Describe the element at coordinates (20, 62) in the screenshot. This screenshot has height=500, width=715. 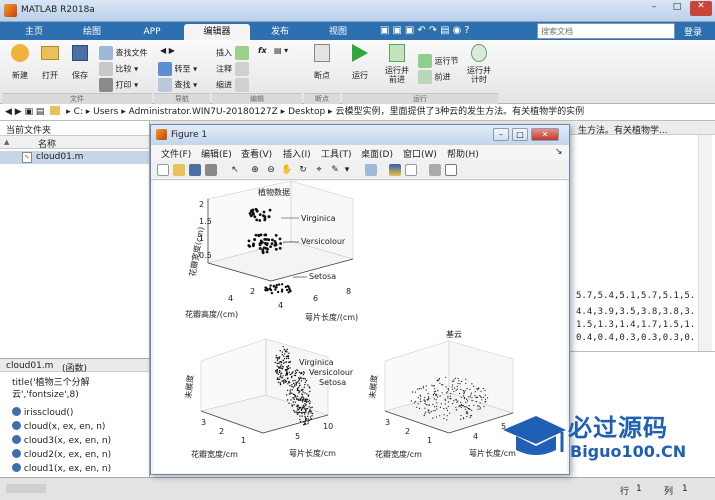
I see `new-button: 新建` at that location.